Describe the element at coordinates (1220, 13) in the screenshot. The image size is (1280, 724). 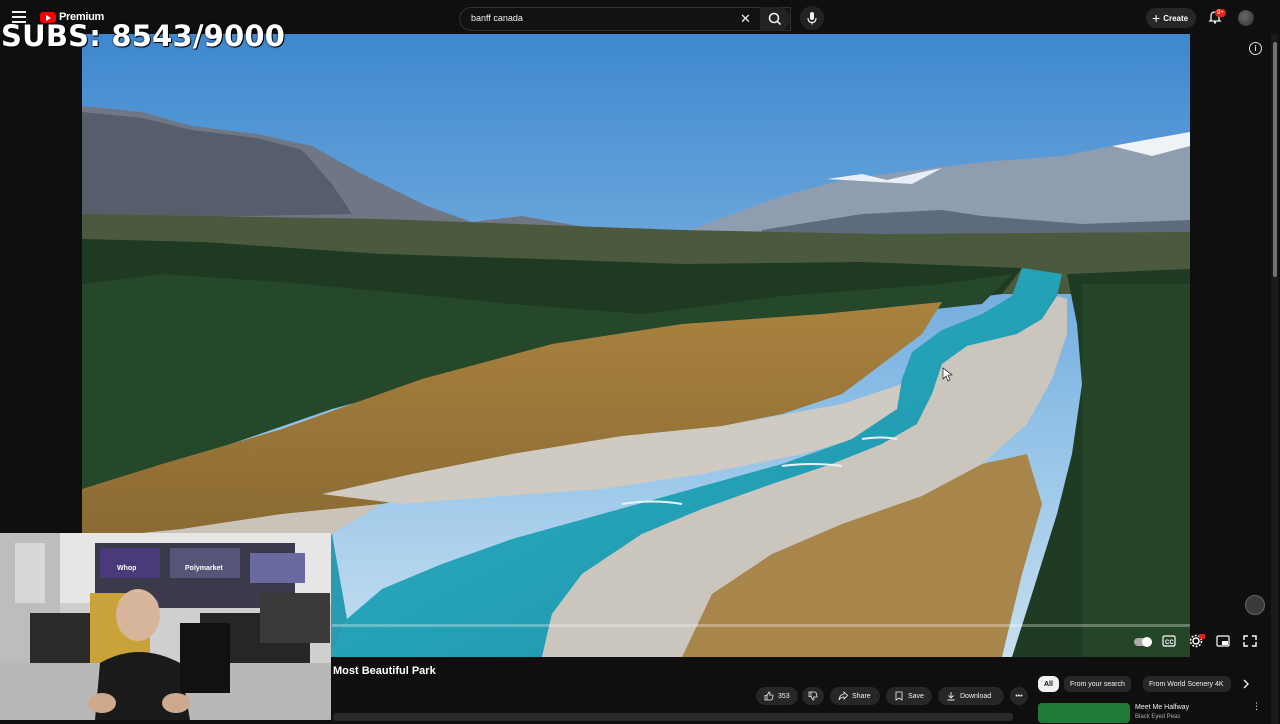
I see `notification-badge: 9+` at that location.